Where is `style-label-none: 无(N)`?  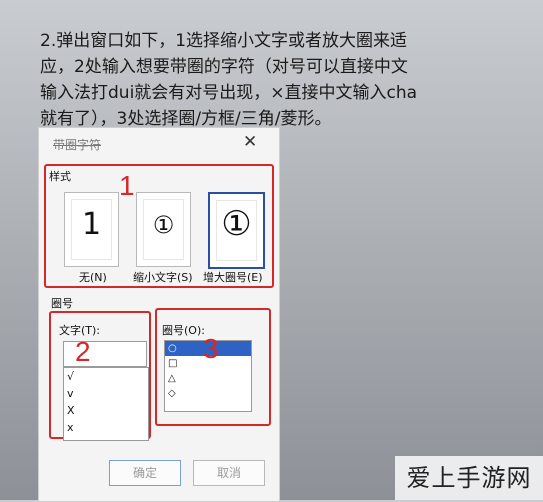 style-label-none: 无(N) is located at coordinates (93, 277).